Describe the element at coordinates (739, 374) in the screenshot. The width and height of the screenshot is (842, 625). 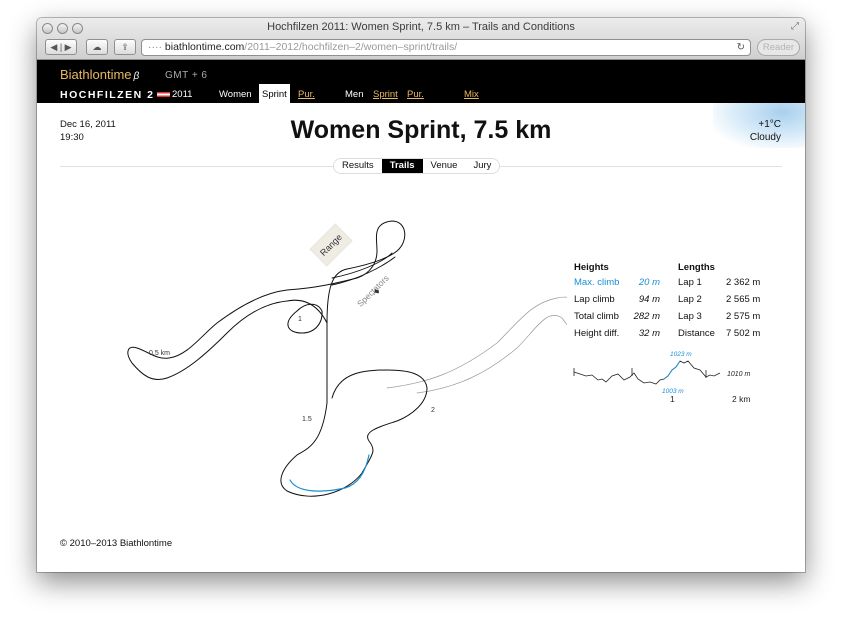
I see `profile-end-label: 1010 m` at that location.